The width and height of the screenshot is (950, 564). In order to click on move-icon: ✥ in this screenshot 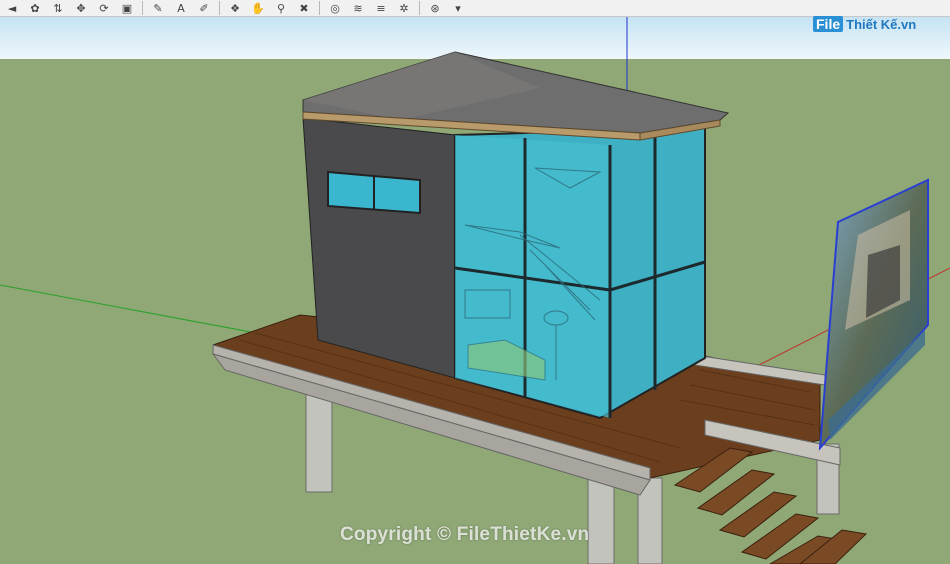, I will do `click(81, 8)`.